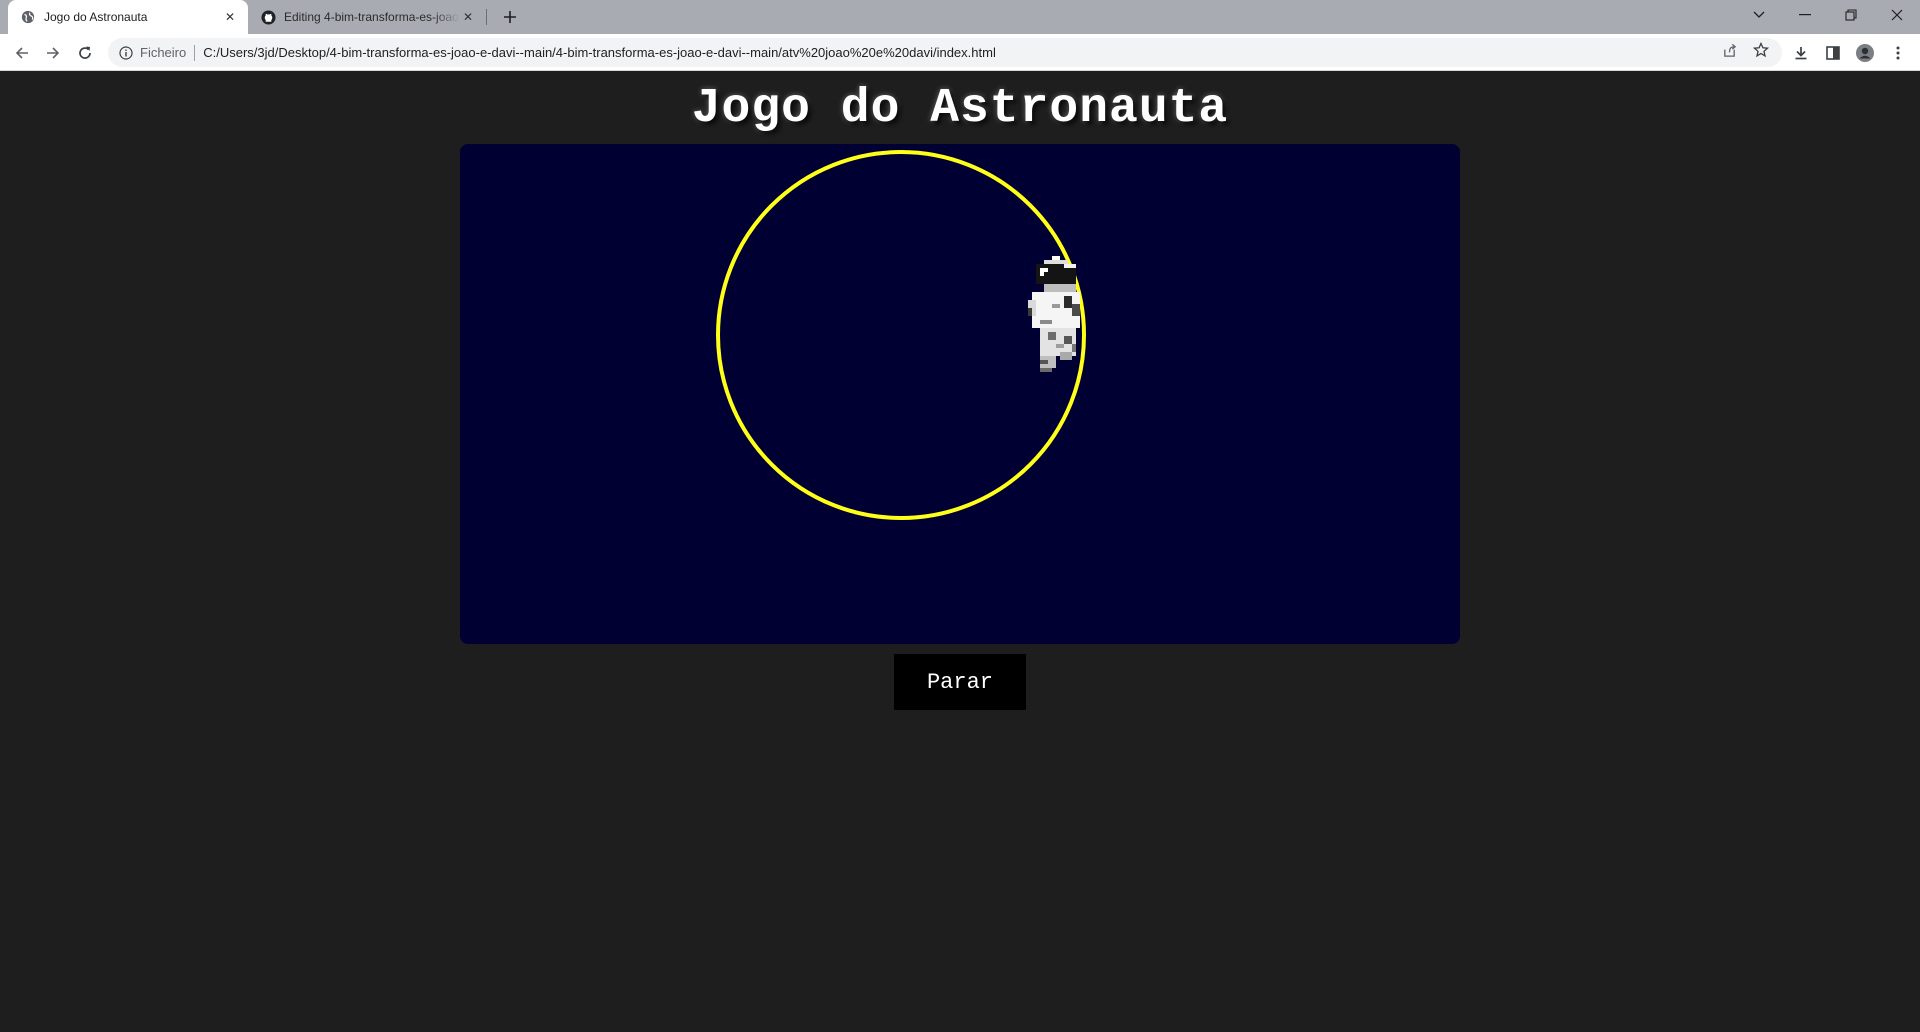 This screenshot has width=1920, height=1032. I want to click on avatar-icon, so click(1865, 53).